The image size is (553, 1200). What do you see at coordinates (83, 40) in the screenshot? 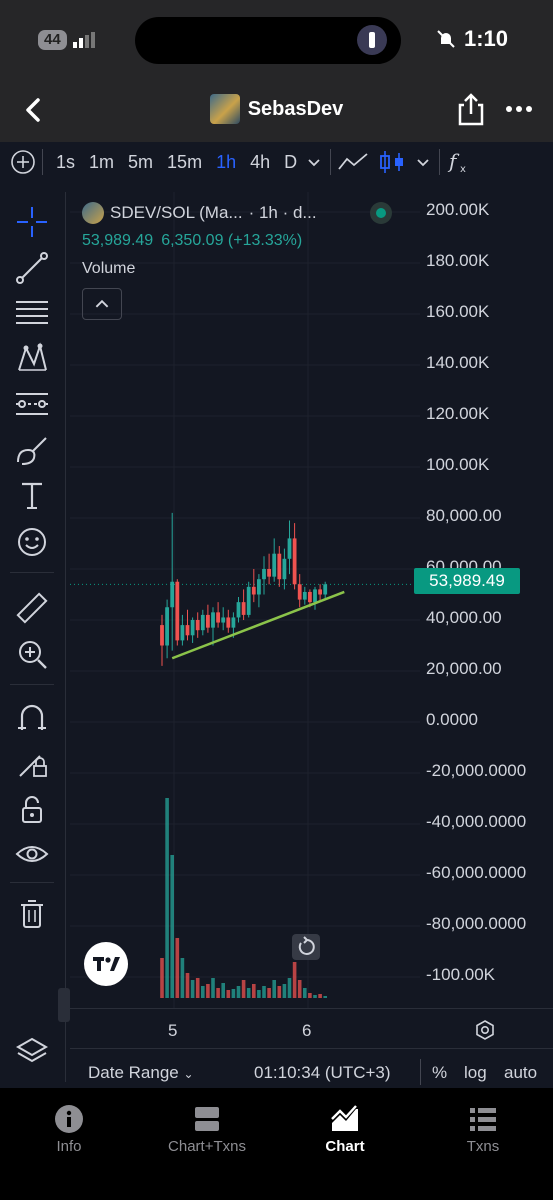
I see `signal-icon` at bounding box center [83, 40].